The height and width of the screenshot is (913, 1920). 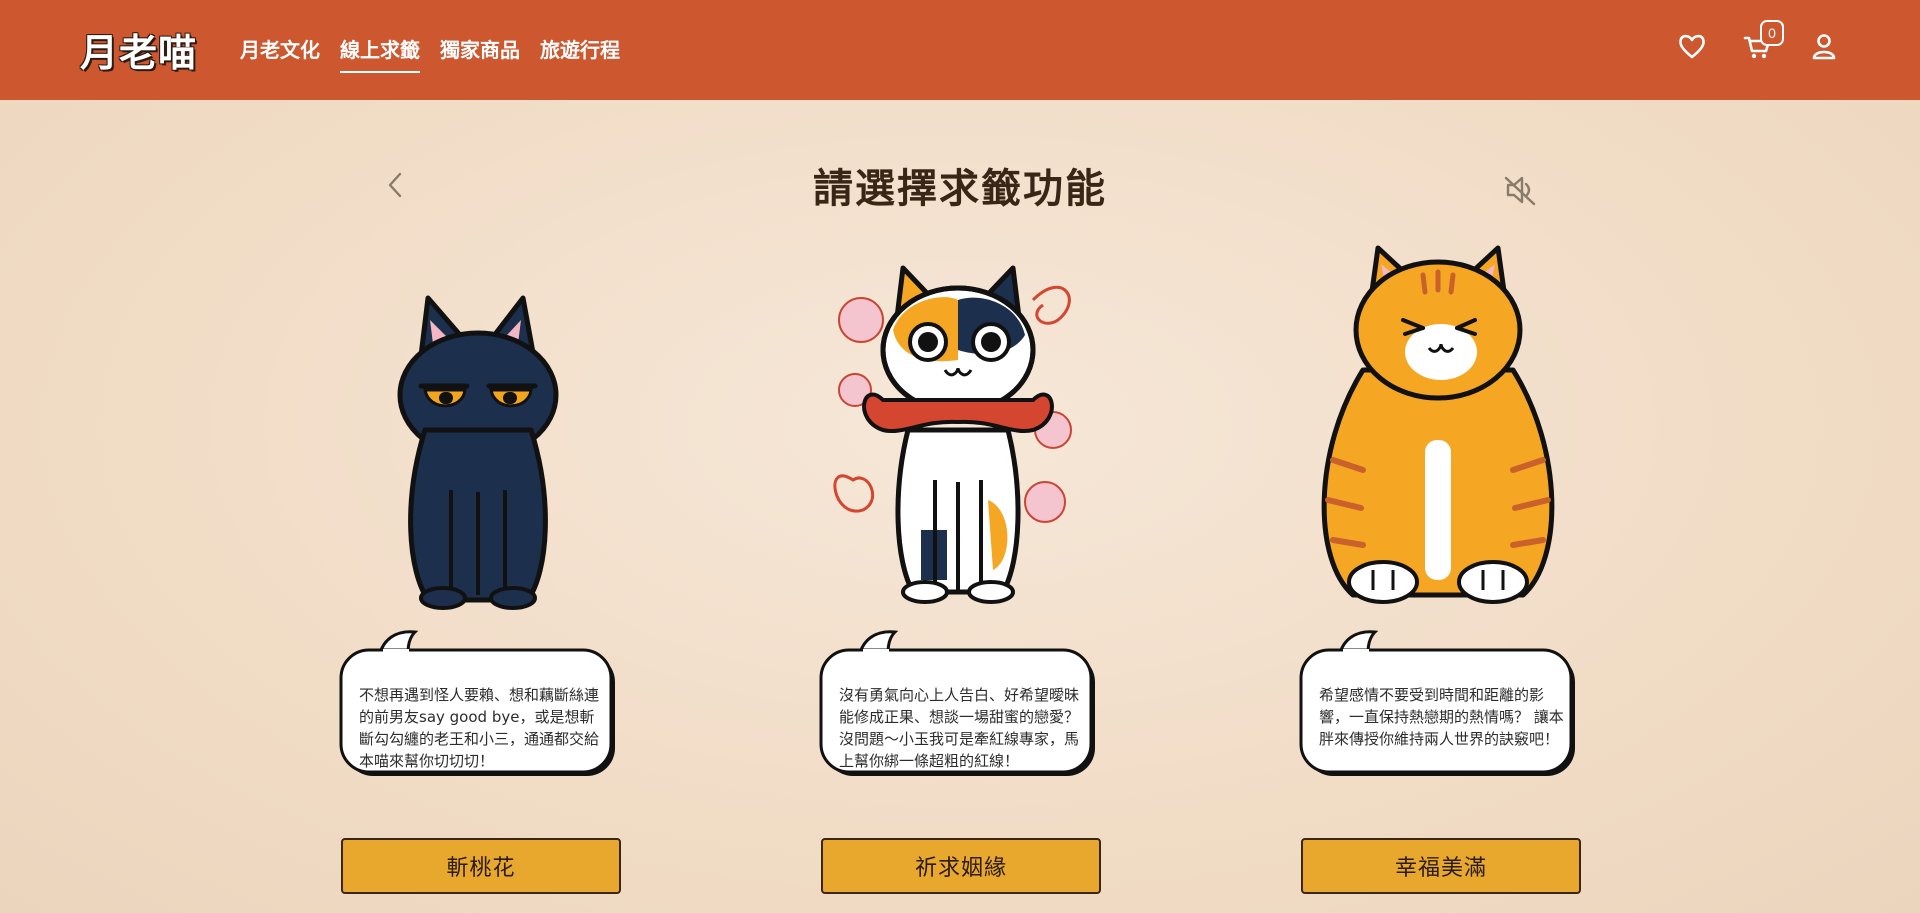 I want to click on cart-count-badge: 0, so click(x=1772, y=33).